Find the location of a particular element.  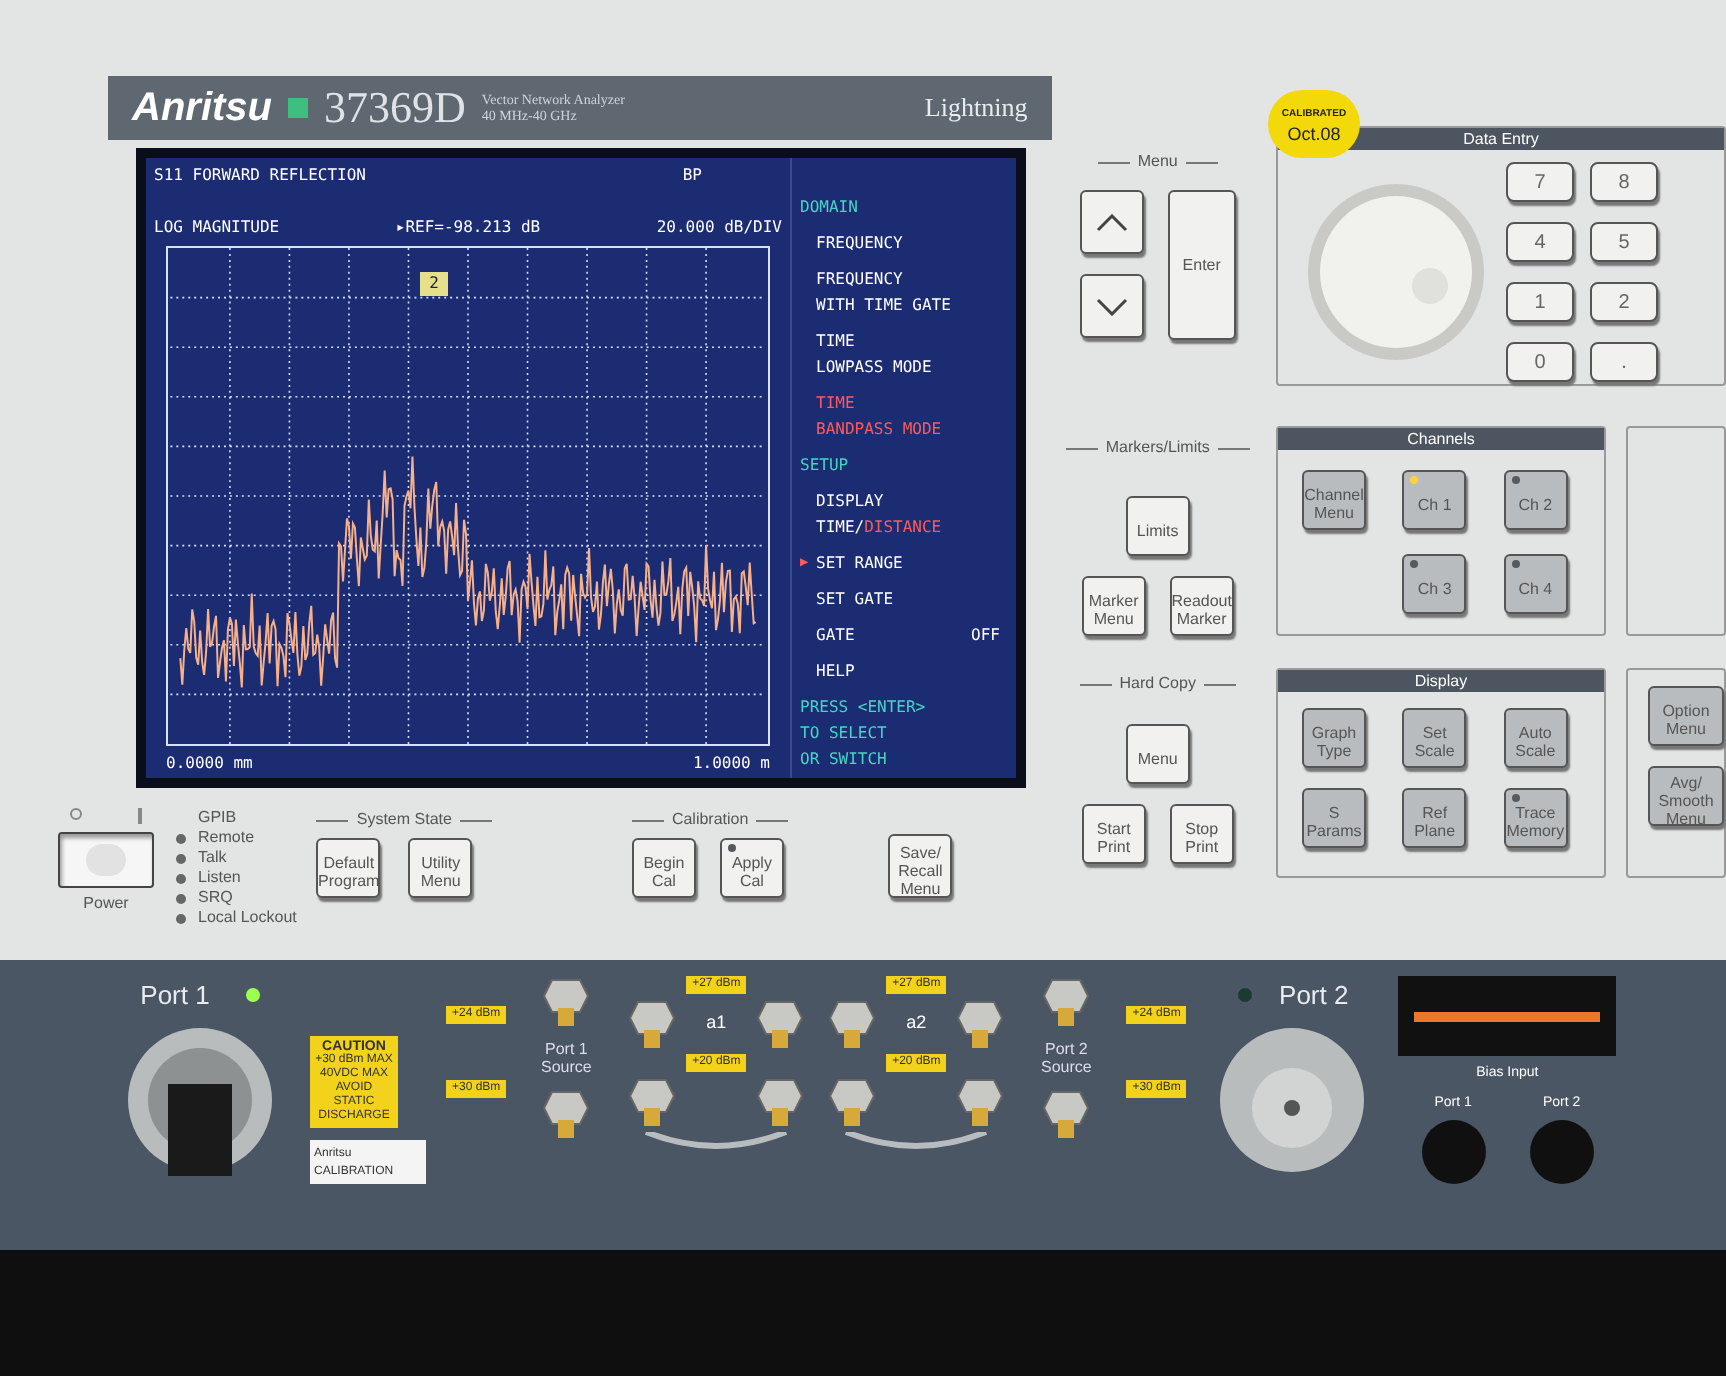

enter-key: Enter is located at coordinates (1201, 265).